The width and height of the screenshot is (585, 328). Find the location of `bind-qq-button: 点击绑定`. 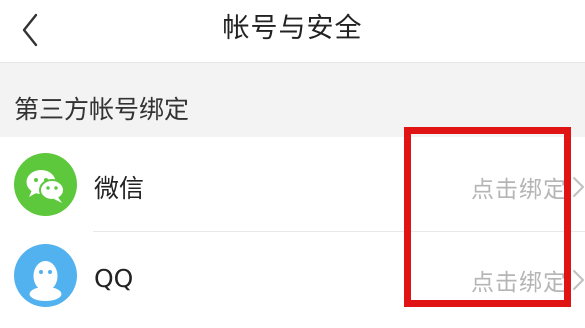

bind-qq-button: 点击绑定 is located at coordinates (528, 280).